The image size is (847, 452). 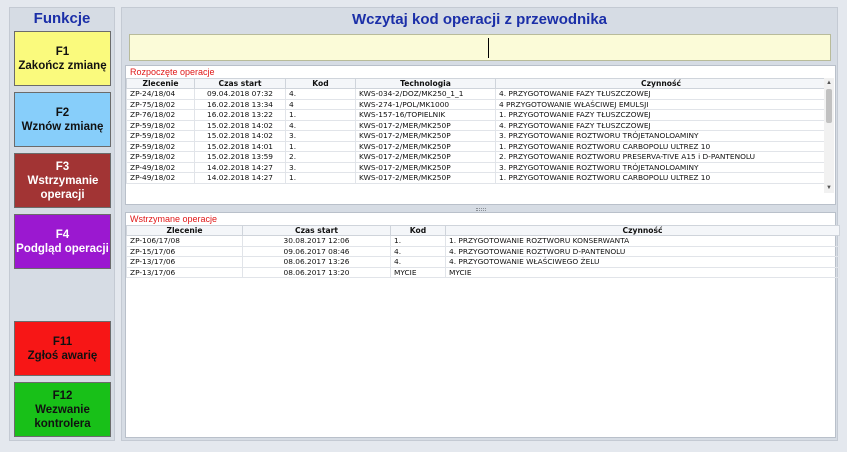 I want to click on f11-report-failure-button: F11 Zgłoś awarię, so click(x=62, y=348).